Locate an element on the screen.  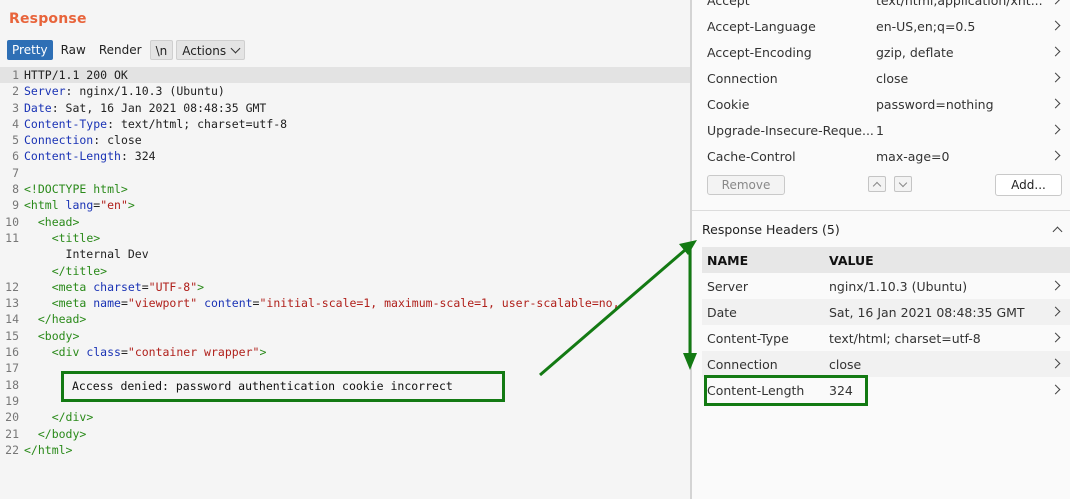
header-name: Cache-Control is located at coordinates (751, 156).